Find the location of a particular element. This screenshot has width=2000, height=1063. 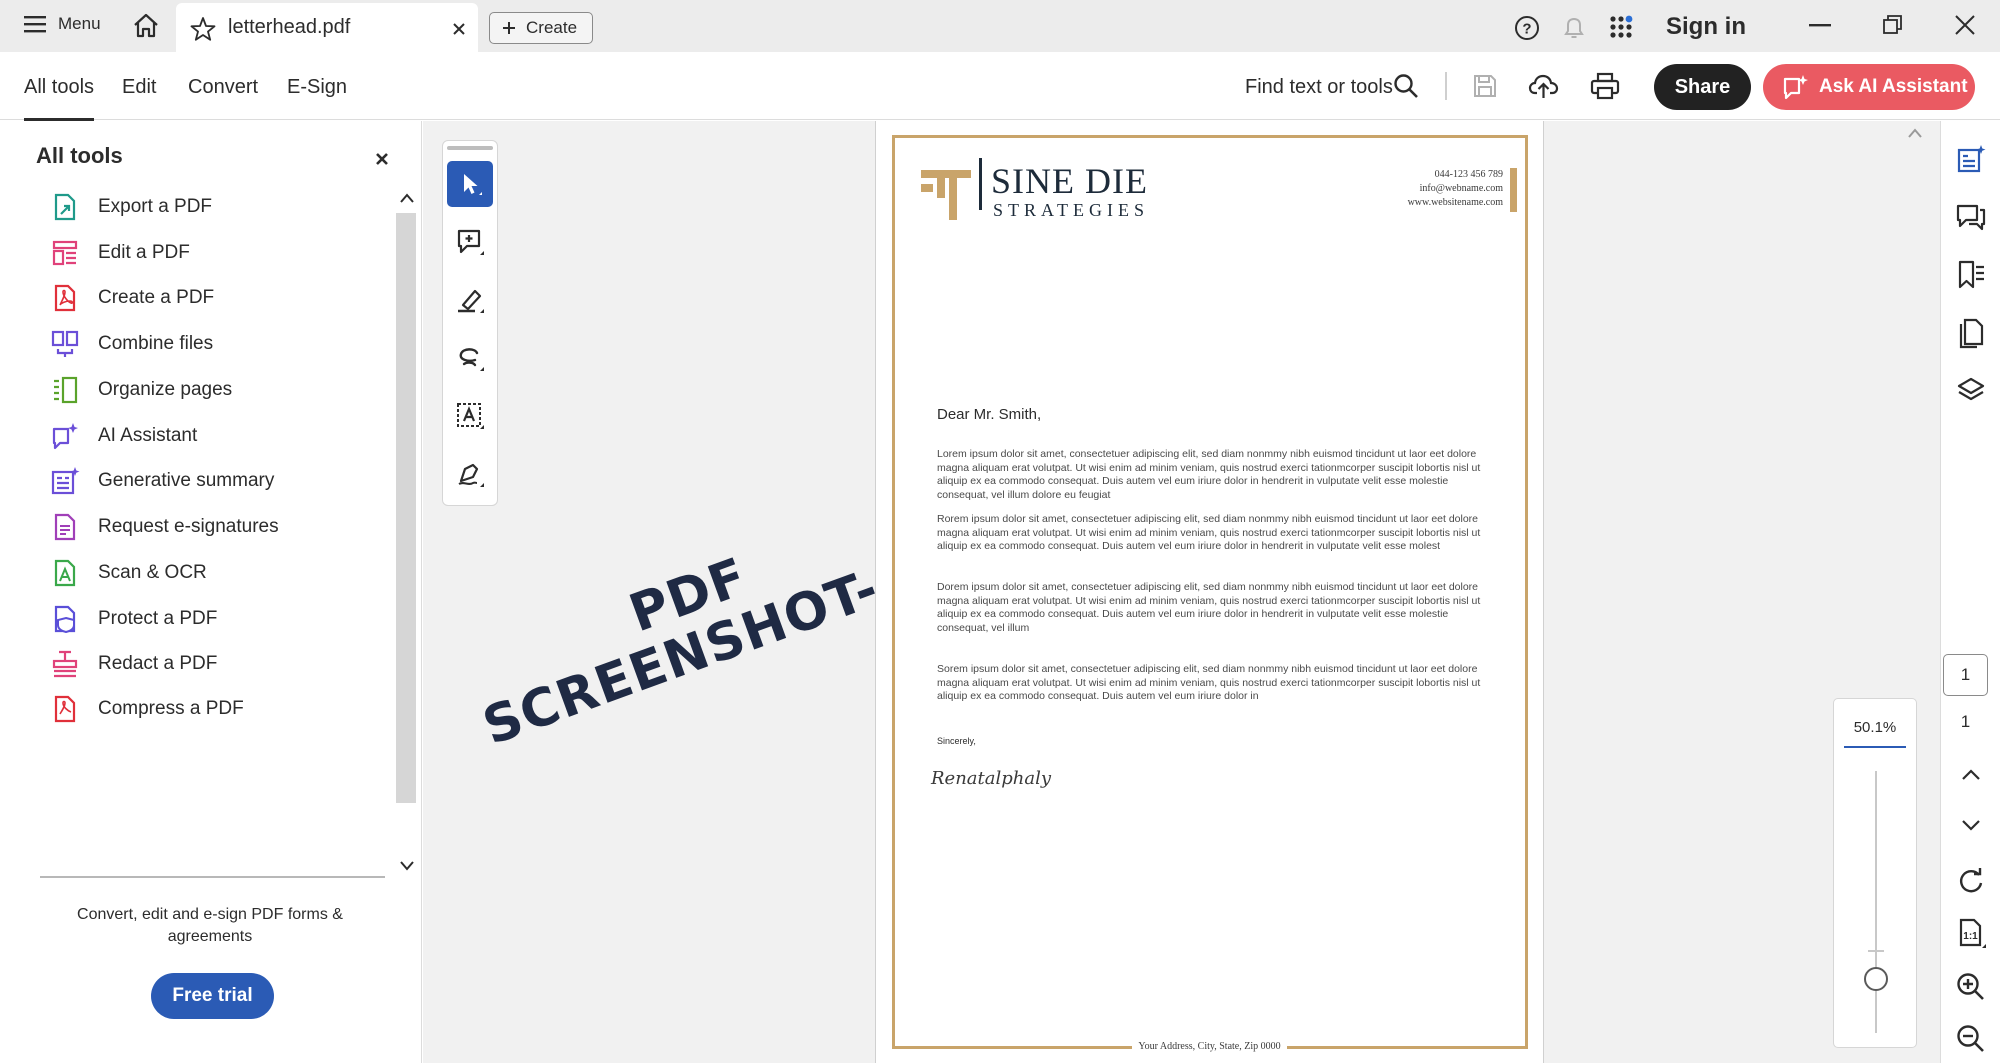

redact-pdf-icon is located at coordinates (65, 664).